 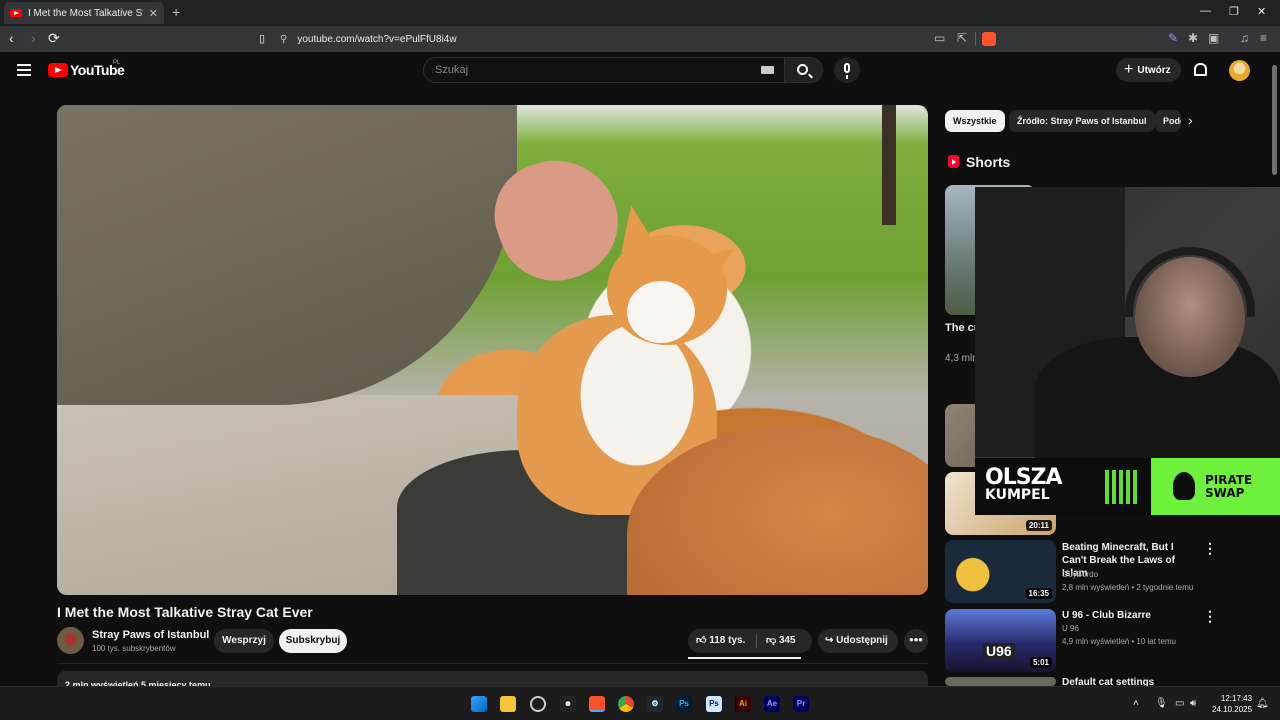 What do you see at coordinates (604, 70) in the screenshot?
I see `search-input: Szukaj` at bounding box center [604, 70].